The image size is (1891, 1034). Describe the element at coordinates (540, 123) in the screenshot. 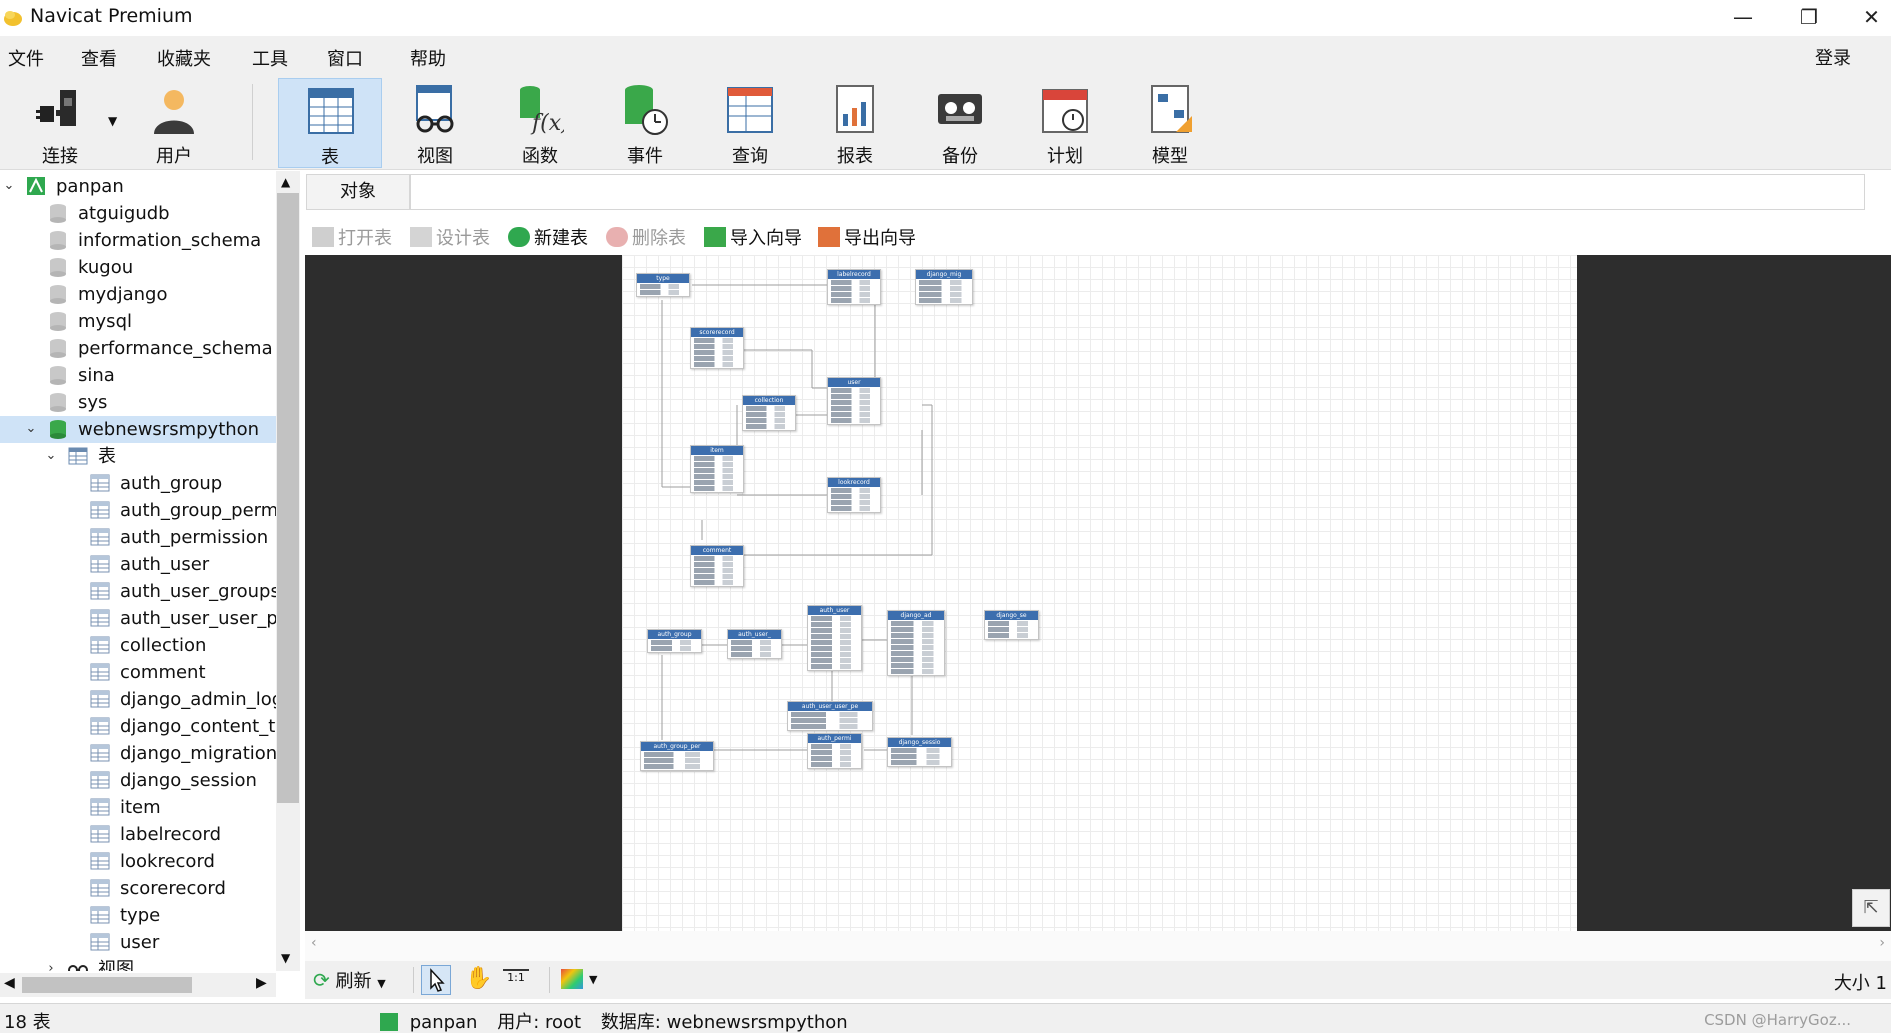

I see `toolbar-function-button: f(x) 函数` at that location.